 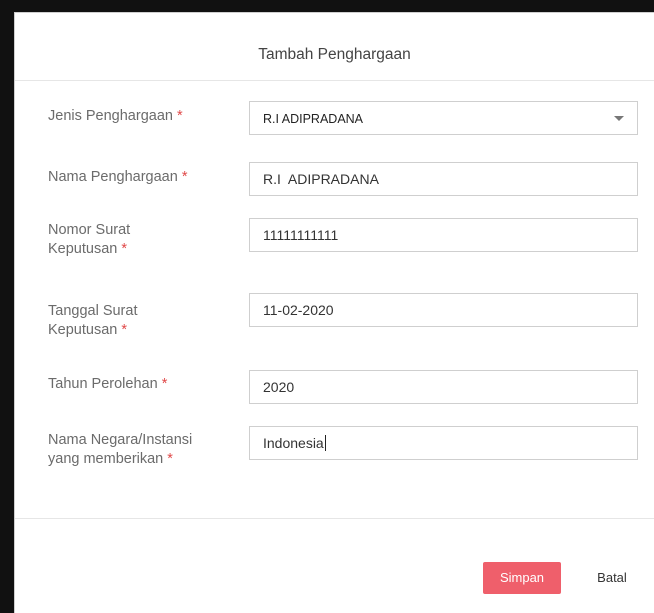 What do you see at coordinates (113, 177) in the screenshot?
I see `award-name-label-text: Nama Penghargaan` at bounding box center [113, 177].